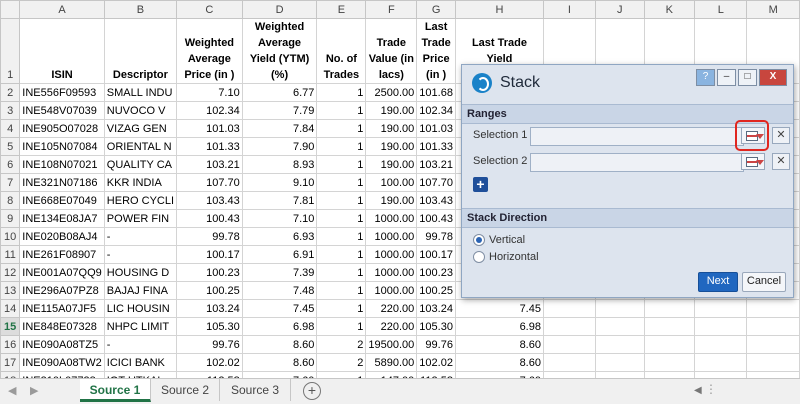  Describe the element at coordinates (391, 51) in the screenshot. I see `header-cell: Trade Value (in lacs)` at that location.